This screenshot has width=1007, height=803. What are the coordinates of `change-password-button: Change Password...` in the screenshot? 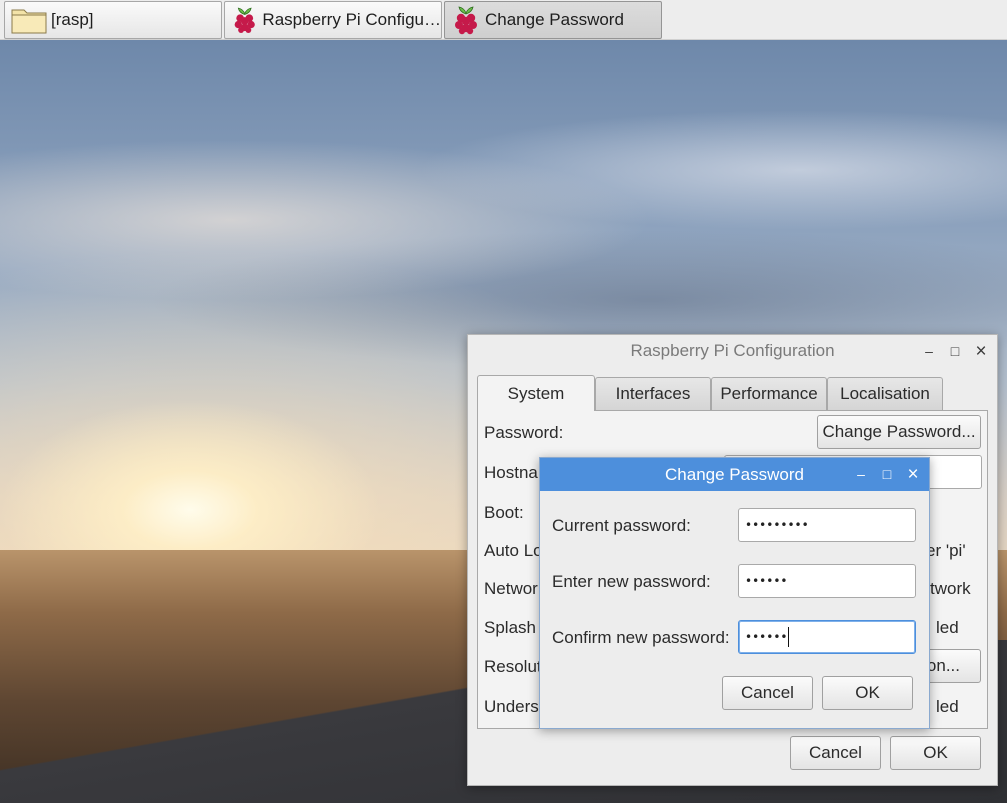 It's located at (899, 432).